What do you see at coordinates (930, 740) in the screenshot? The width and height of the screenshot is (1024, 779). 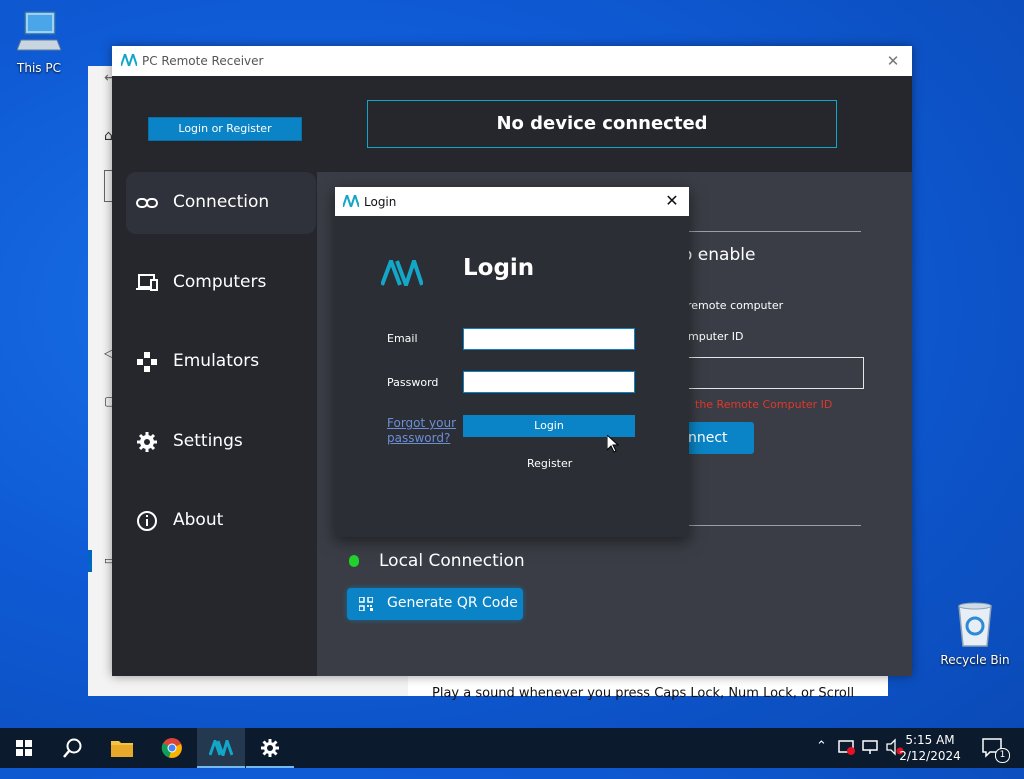 I see `clock-time: 5:15 AM` at bounding box center [930, 740].